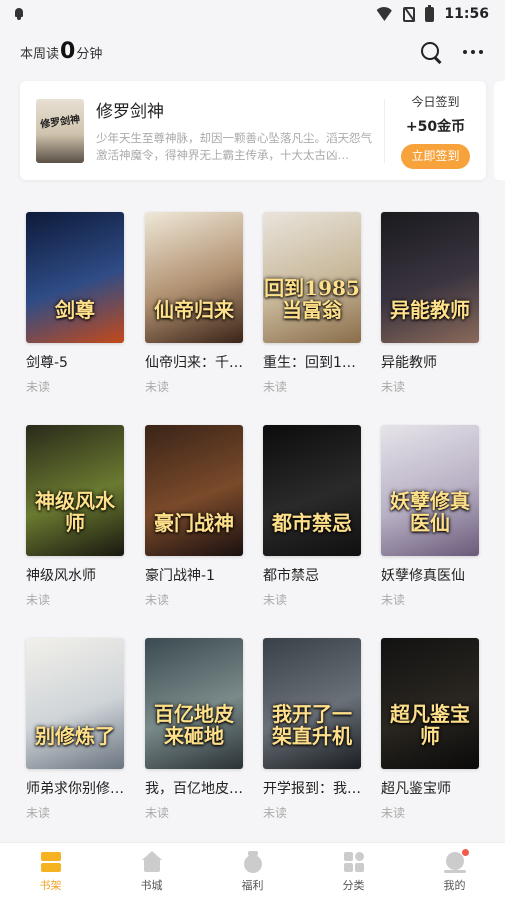 The height and width of the screenshot is (900, 505). I want to click on book-item: 仙帝归来仙帝归来：千… 未读, so click(194, 303).